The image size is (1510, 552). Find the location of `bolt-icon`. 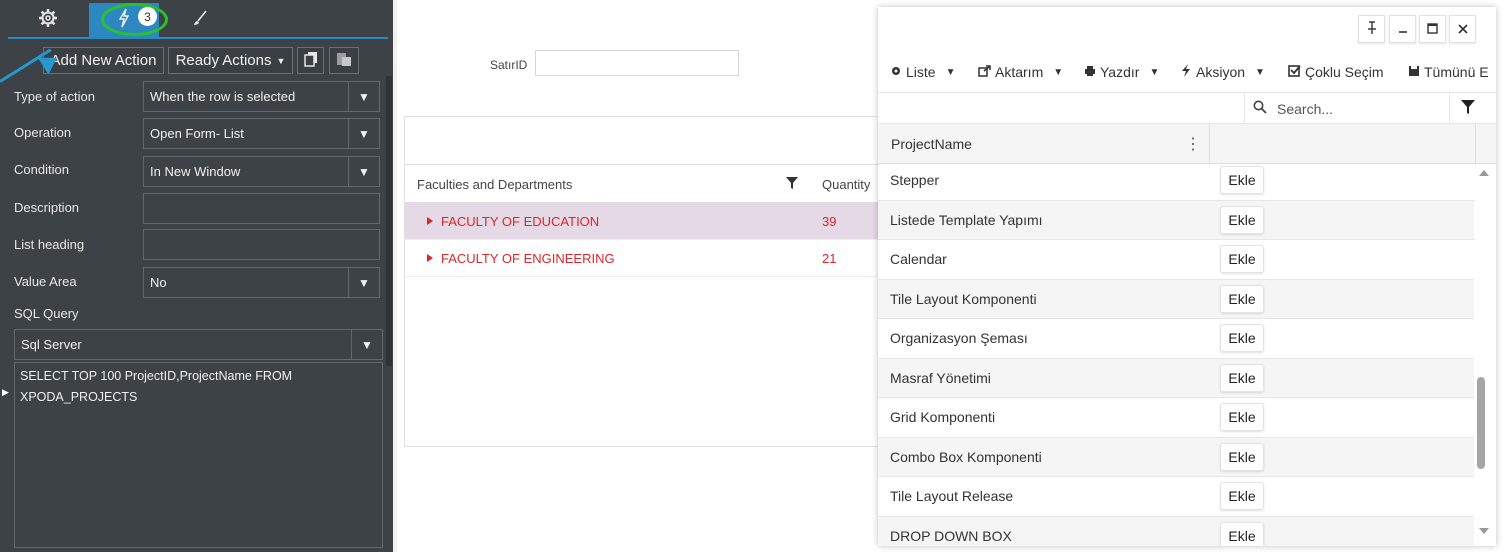

bolt-icon is located at coordinates (1186, 72).